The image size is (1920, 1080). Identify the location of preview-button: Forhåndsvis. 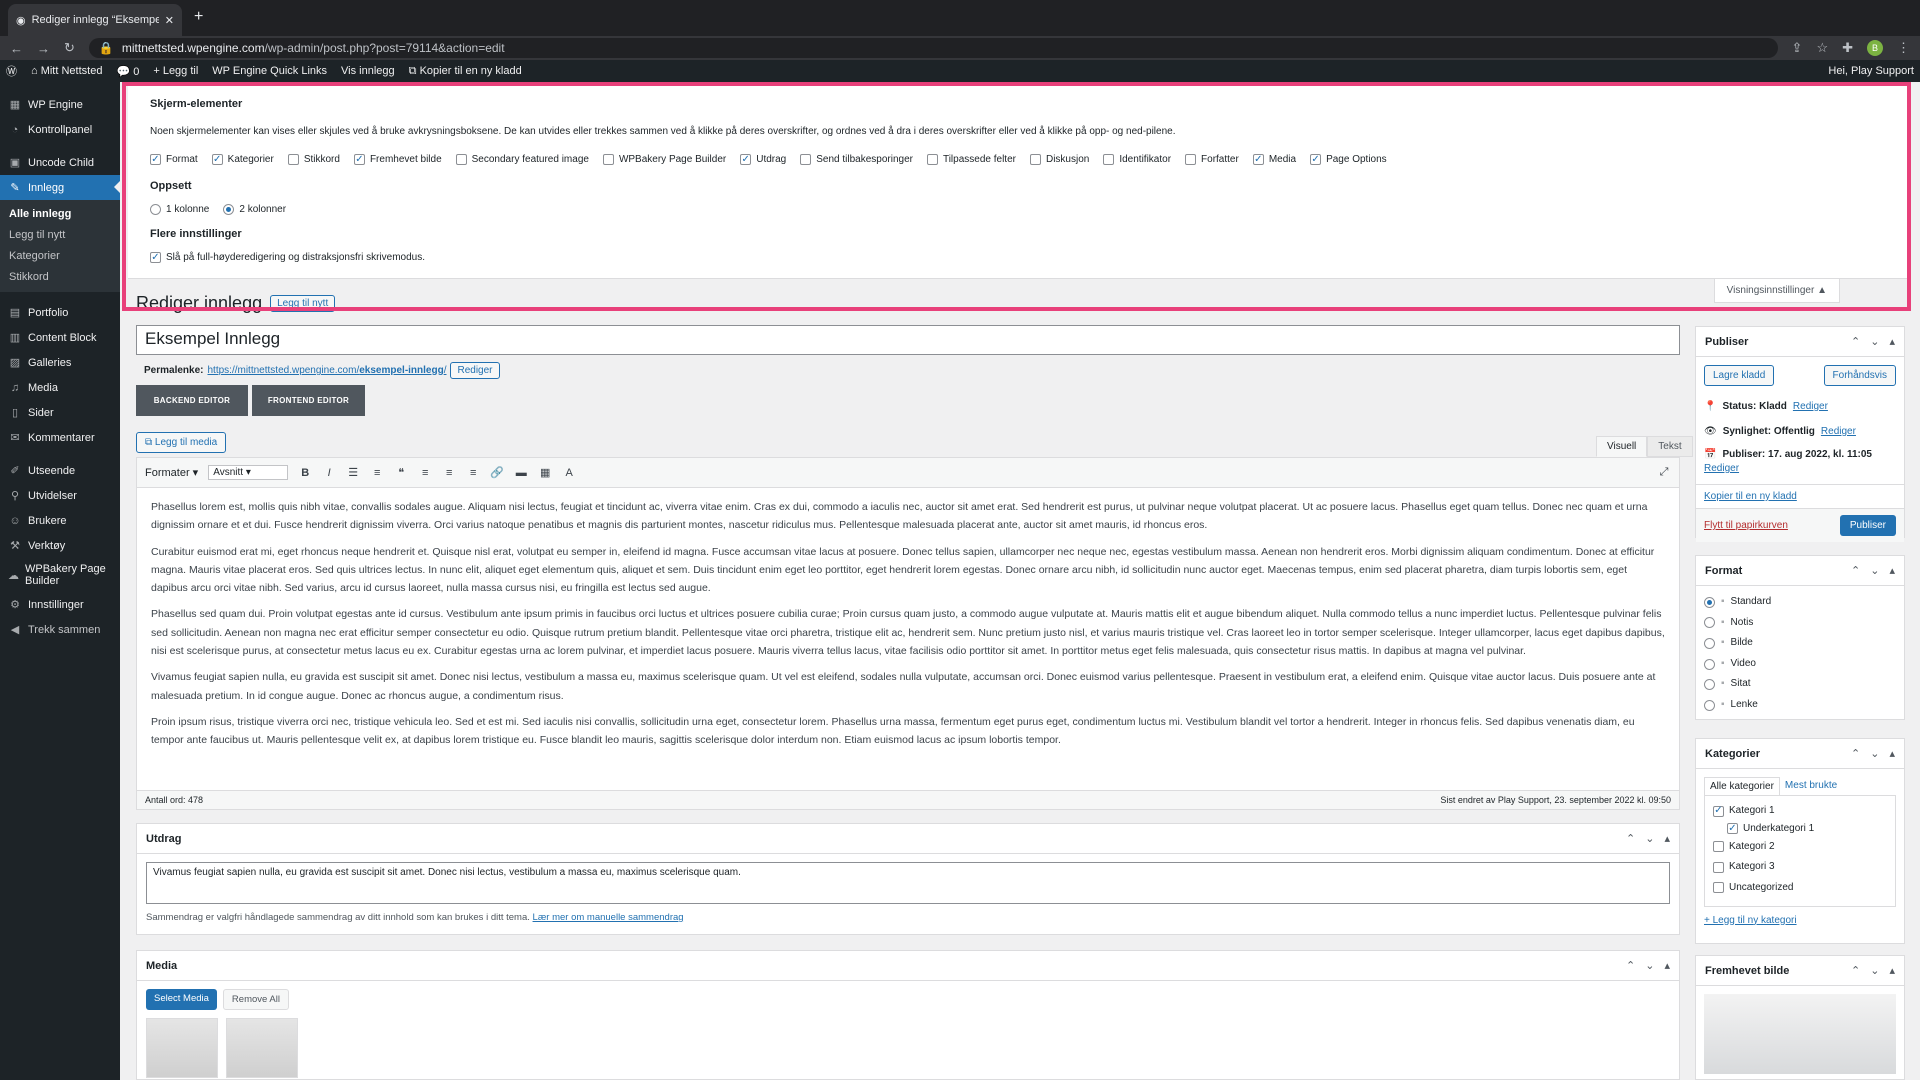
(1859, 375).